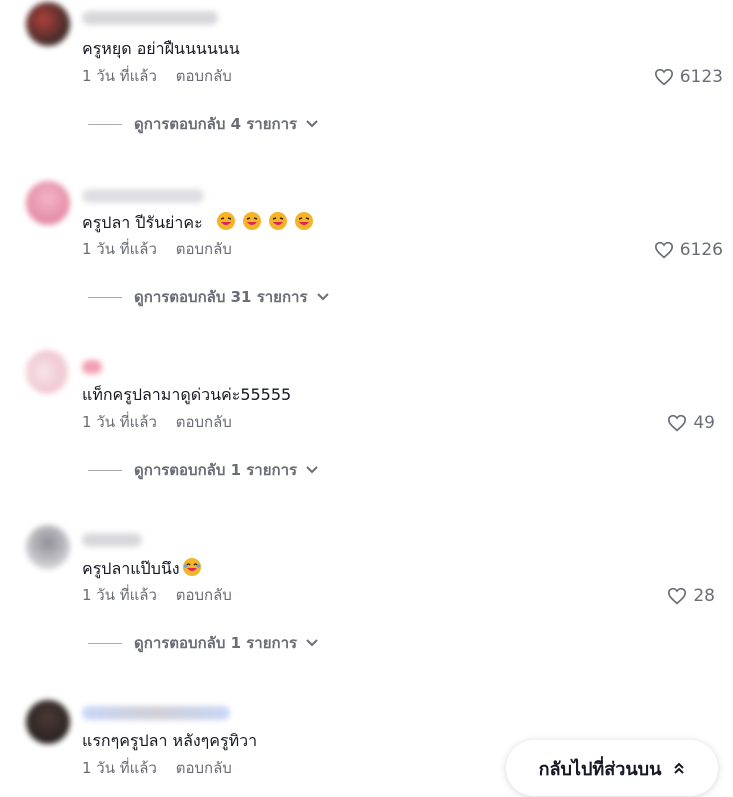  What do you see at coordinates (161, 48) in the screenshot?
I see `comment-text: ครูหยุด อย่าฝืนนนนนน` at bounding box center [161, 48].